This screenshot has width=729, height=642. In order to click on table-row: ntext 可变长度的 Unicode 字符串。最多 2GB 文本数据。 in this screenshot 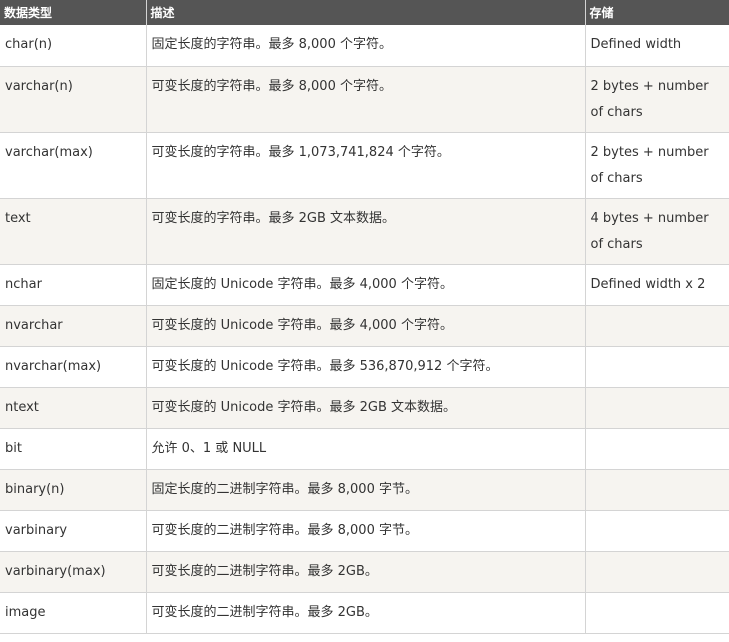, I will do `click(364, 408)`.